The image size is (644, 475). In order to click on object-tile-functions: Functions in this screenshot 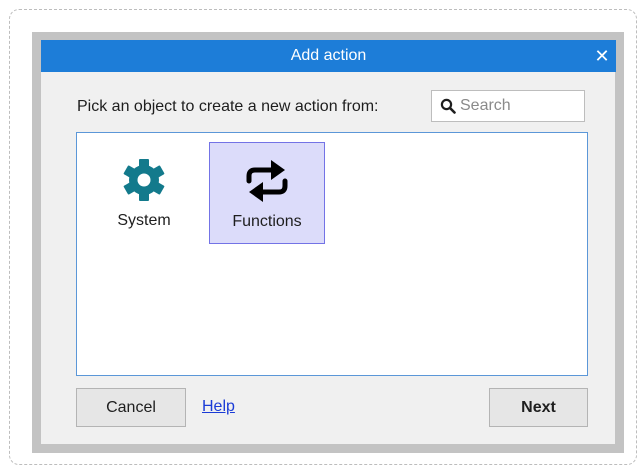, I will do `click(267, 193)`.